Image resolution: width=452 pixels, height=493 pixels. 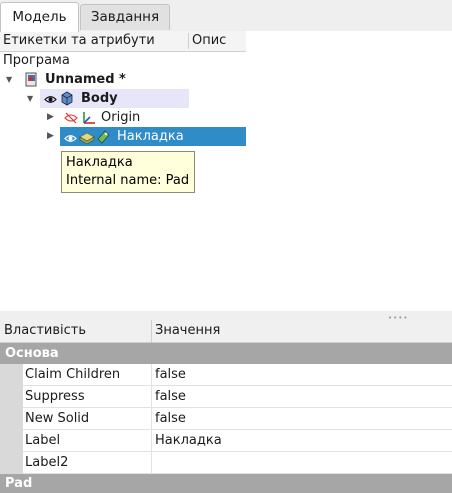 I want to click on tooltip: Накладка Internal name: Pad, so click(x=128, y=172).